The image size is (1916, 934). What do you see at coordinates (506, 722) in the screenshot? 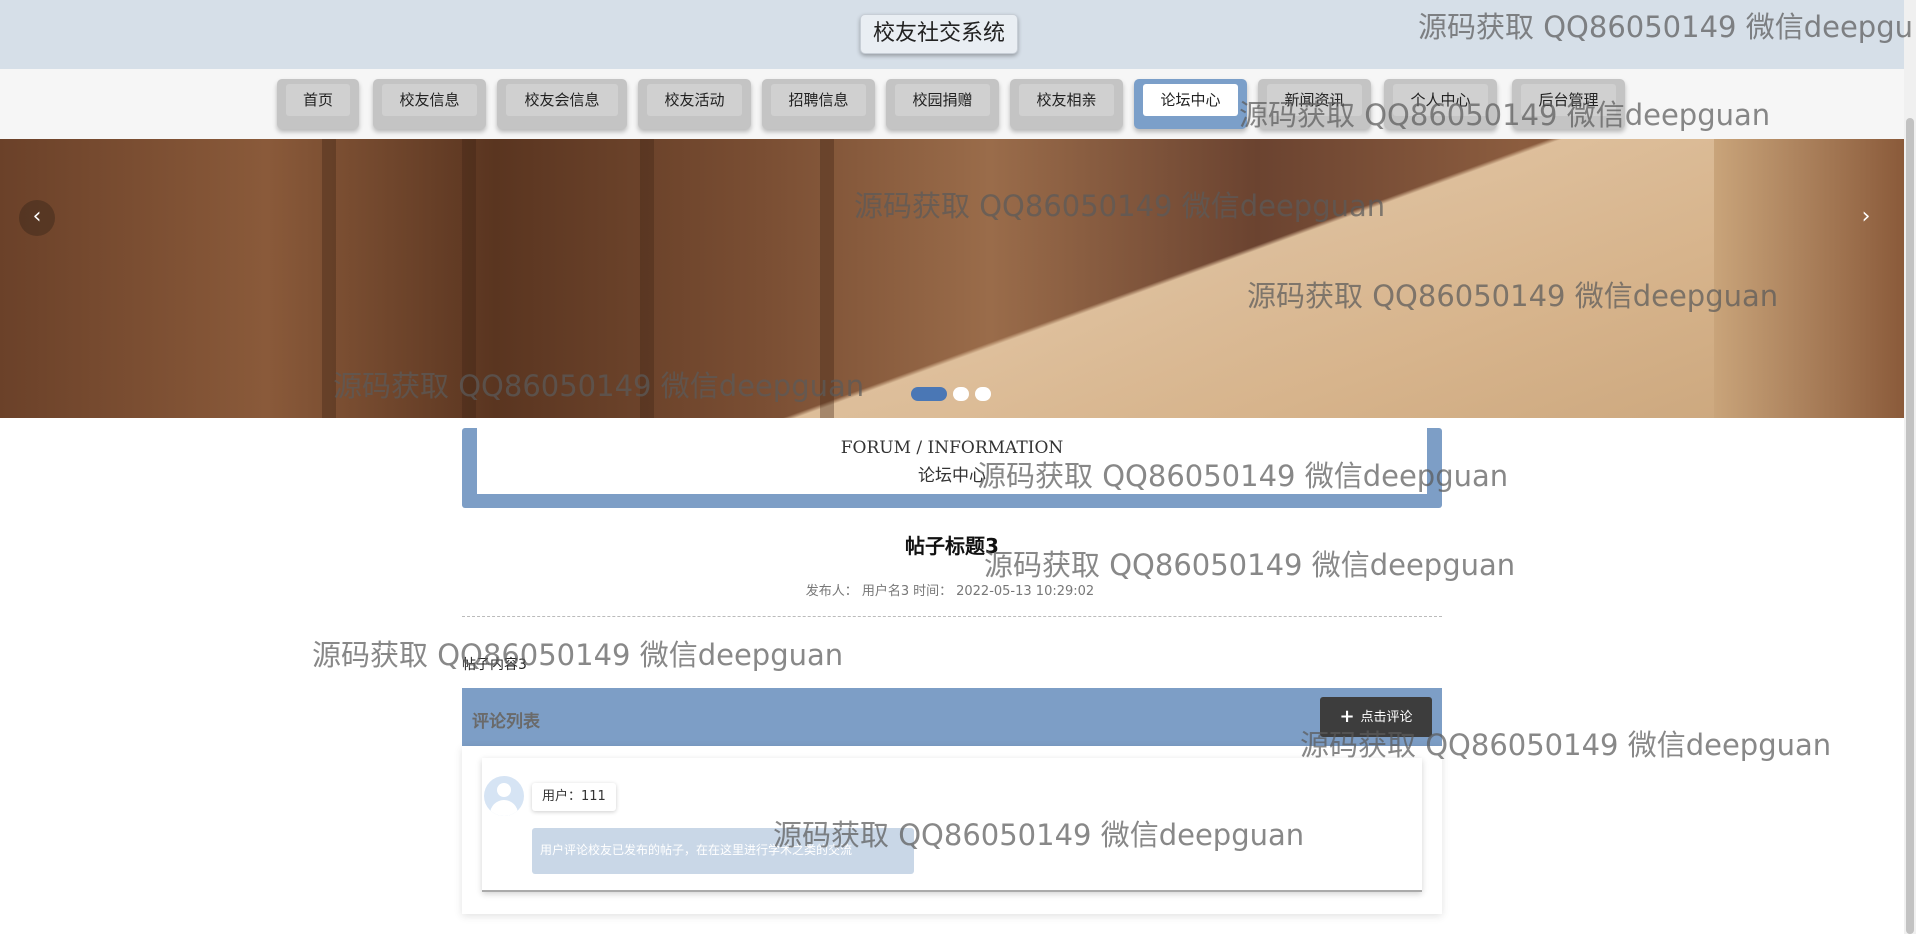
I see `comments-title: 评论列表` at bounding box center [506, 722].